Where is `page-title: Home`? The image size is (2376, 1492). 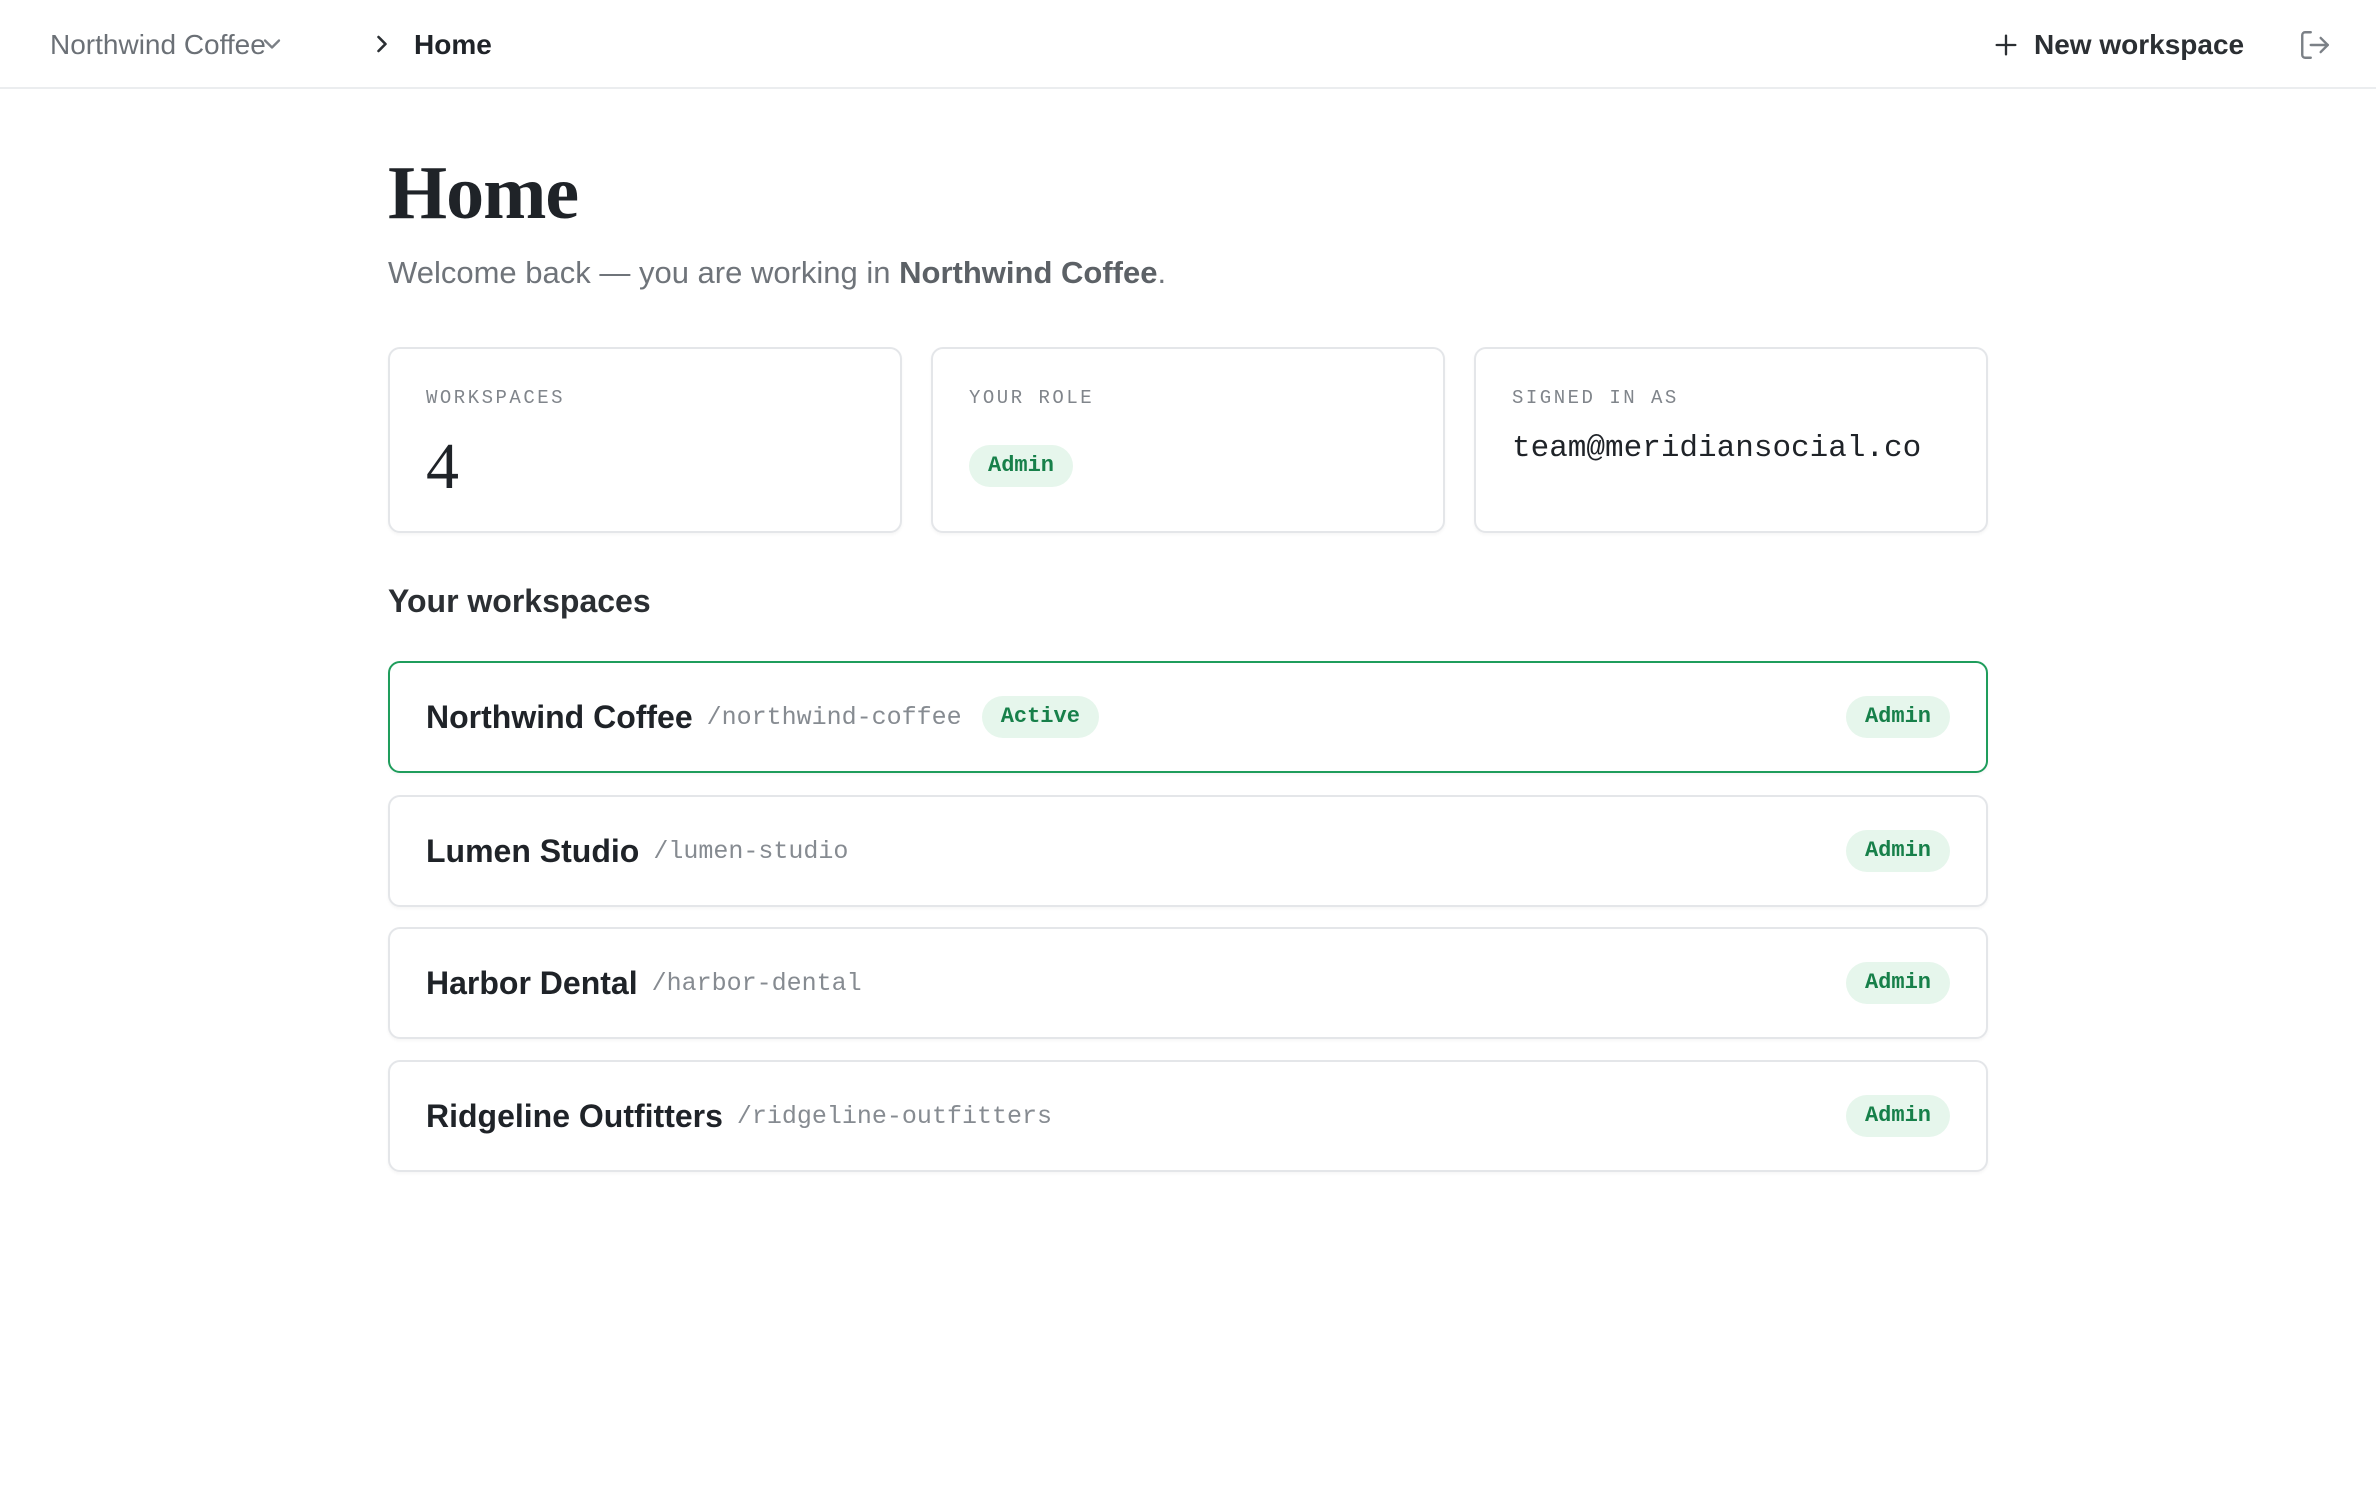 page-title: Home is located at coordinates (483, 193).